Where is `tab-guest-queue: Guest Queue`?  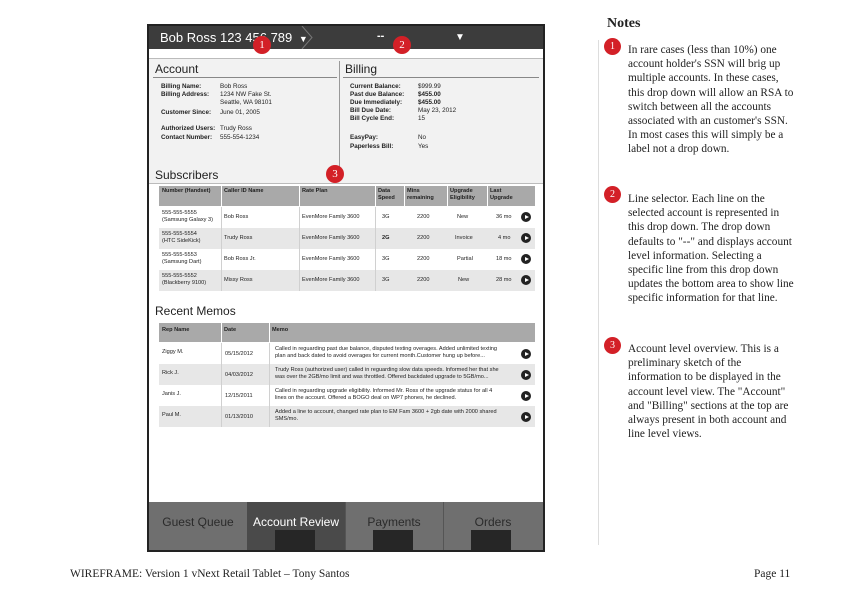 tab-guest-queue: Guest Queue is located at coordinates (198, 526).